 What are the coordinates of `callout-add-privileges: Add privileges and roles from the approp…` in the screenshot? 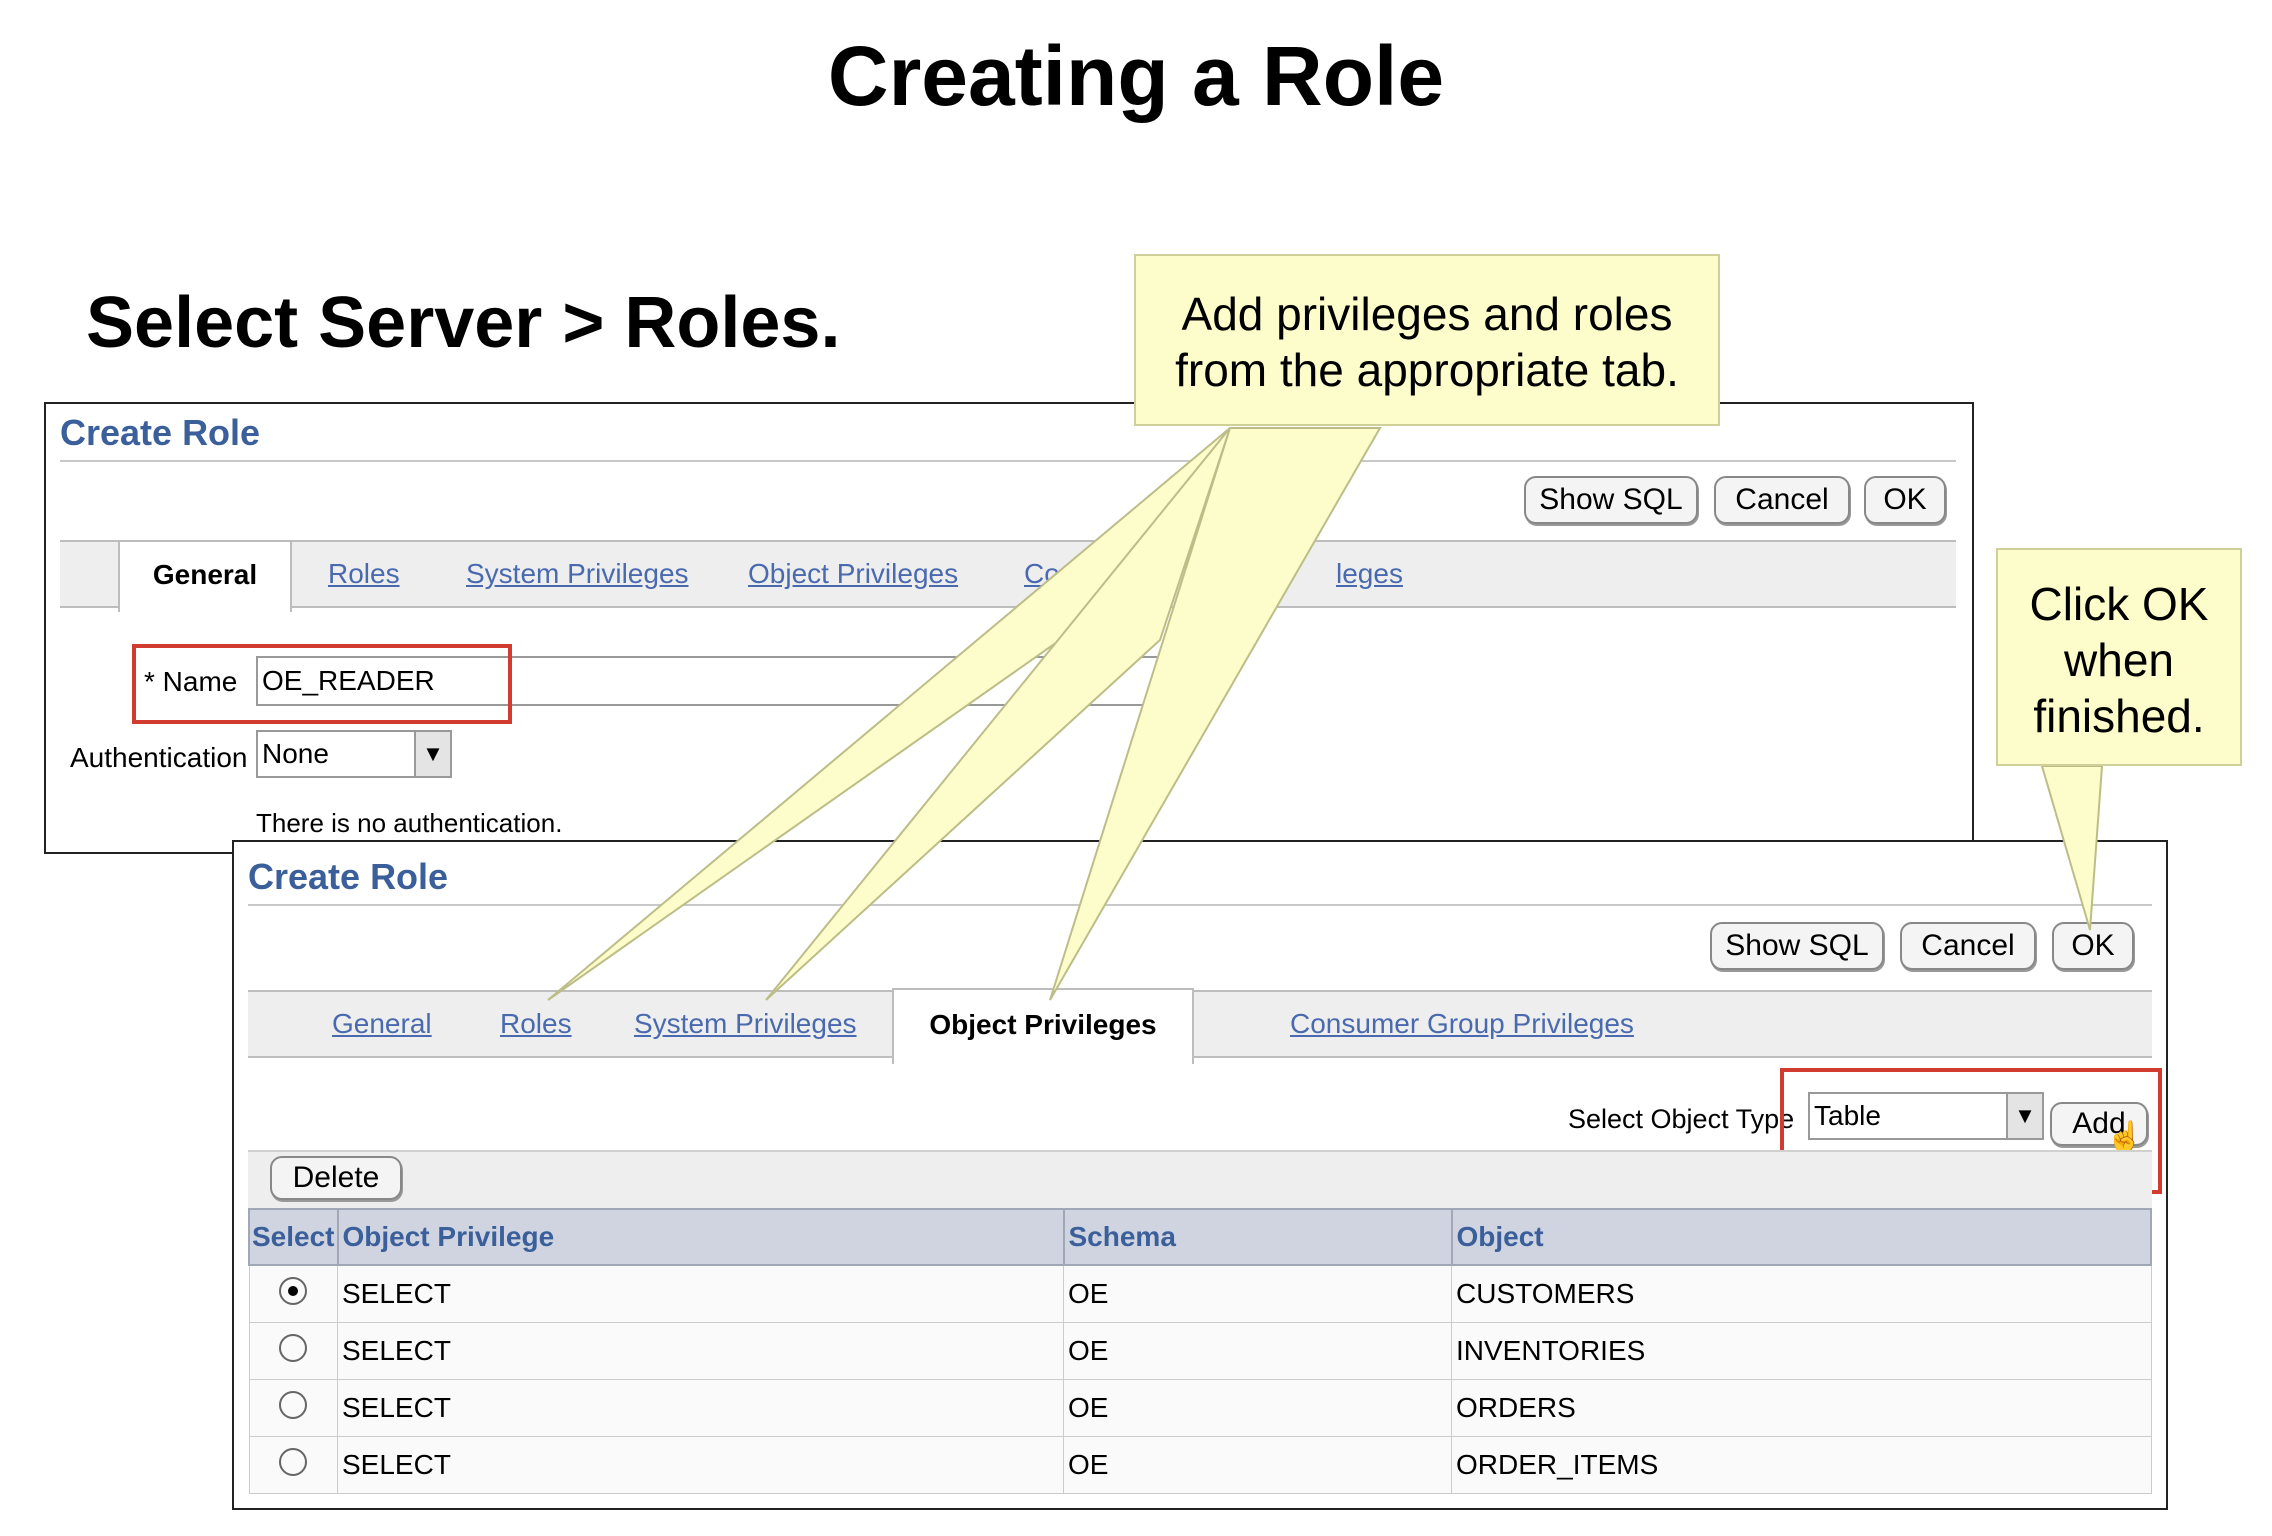 It's located at (1427, 340).